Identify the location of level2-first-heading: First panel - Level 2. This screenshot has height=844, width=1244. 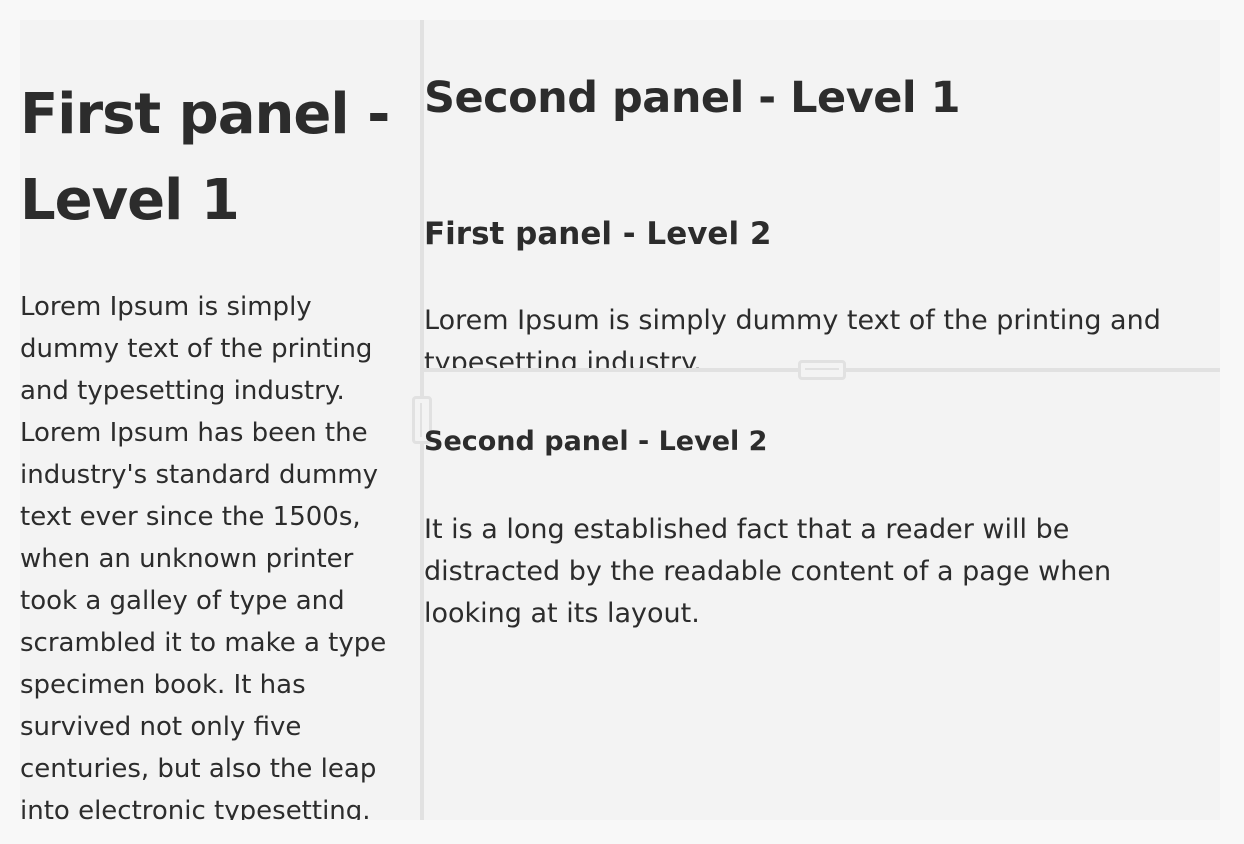
(598, 234).